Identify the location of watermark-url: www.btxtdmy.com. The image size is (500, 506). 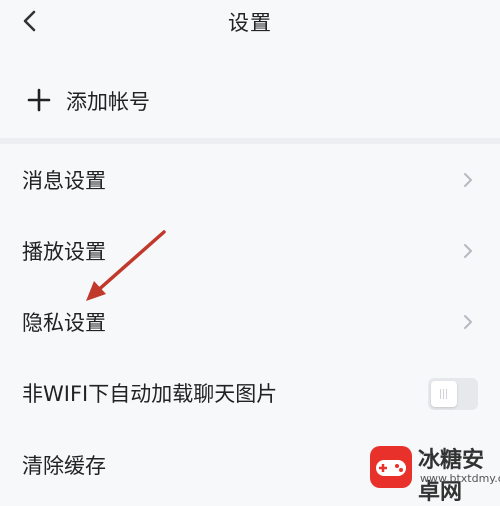
(460, 478).